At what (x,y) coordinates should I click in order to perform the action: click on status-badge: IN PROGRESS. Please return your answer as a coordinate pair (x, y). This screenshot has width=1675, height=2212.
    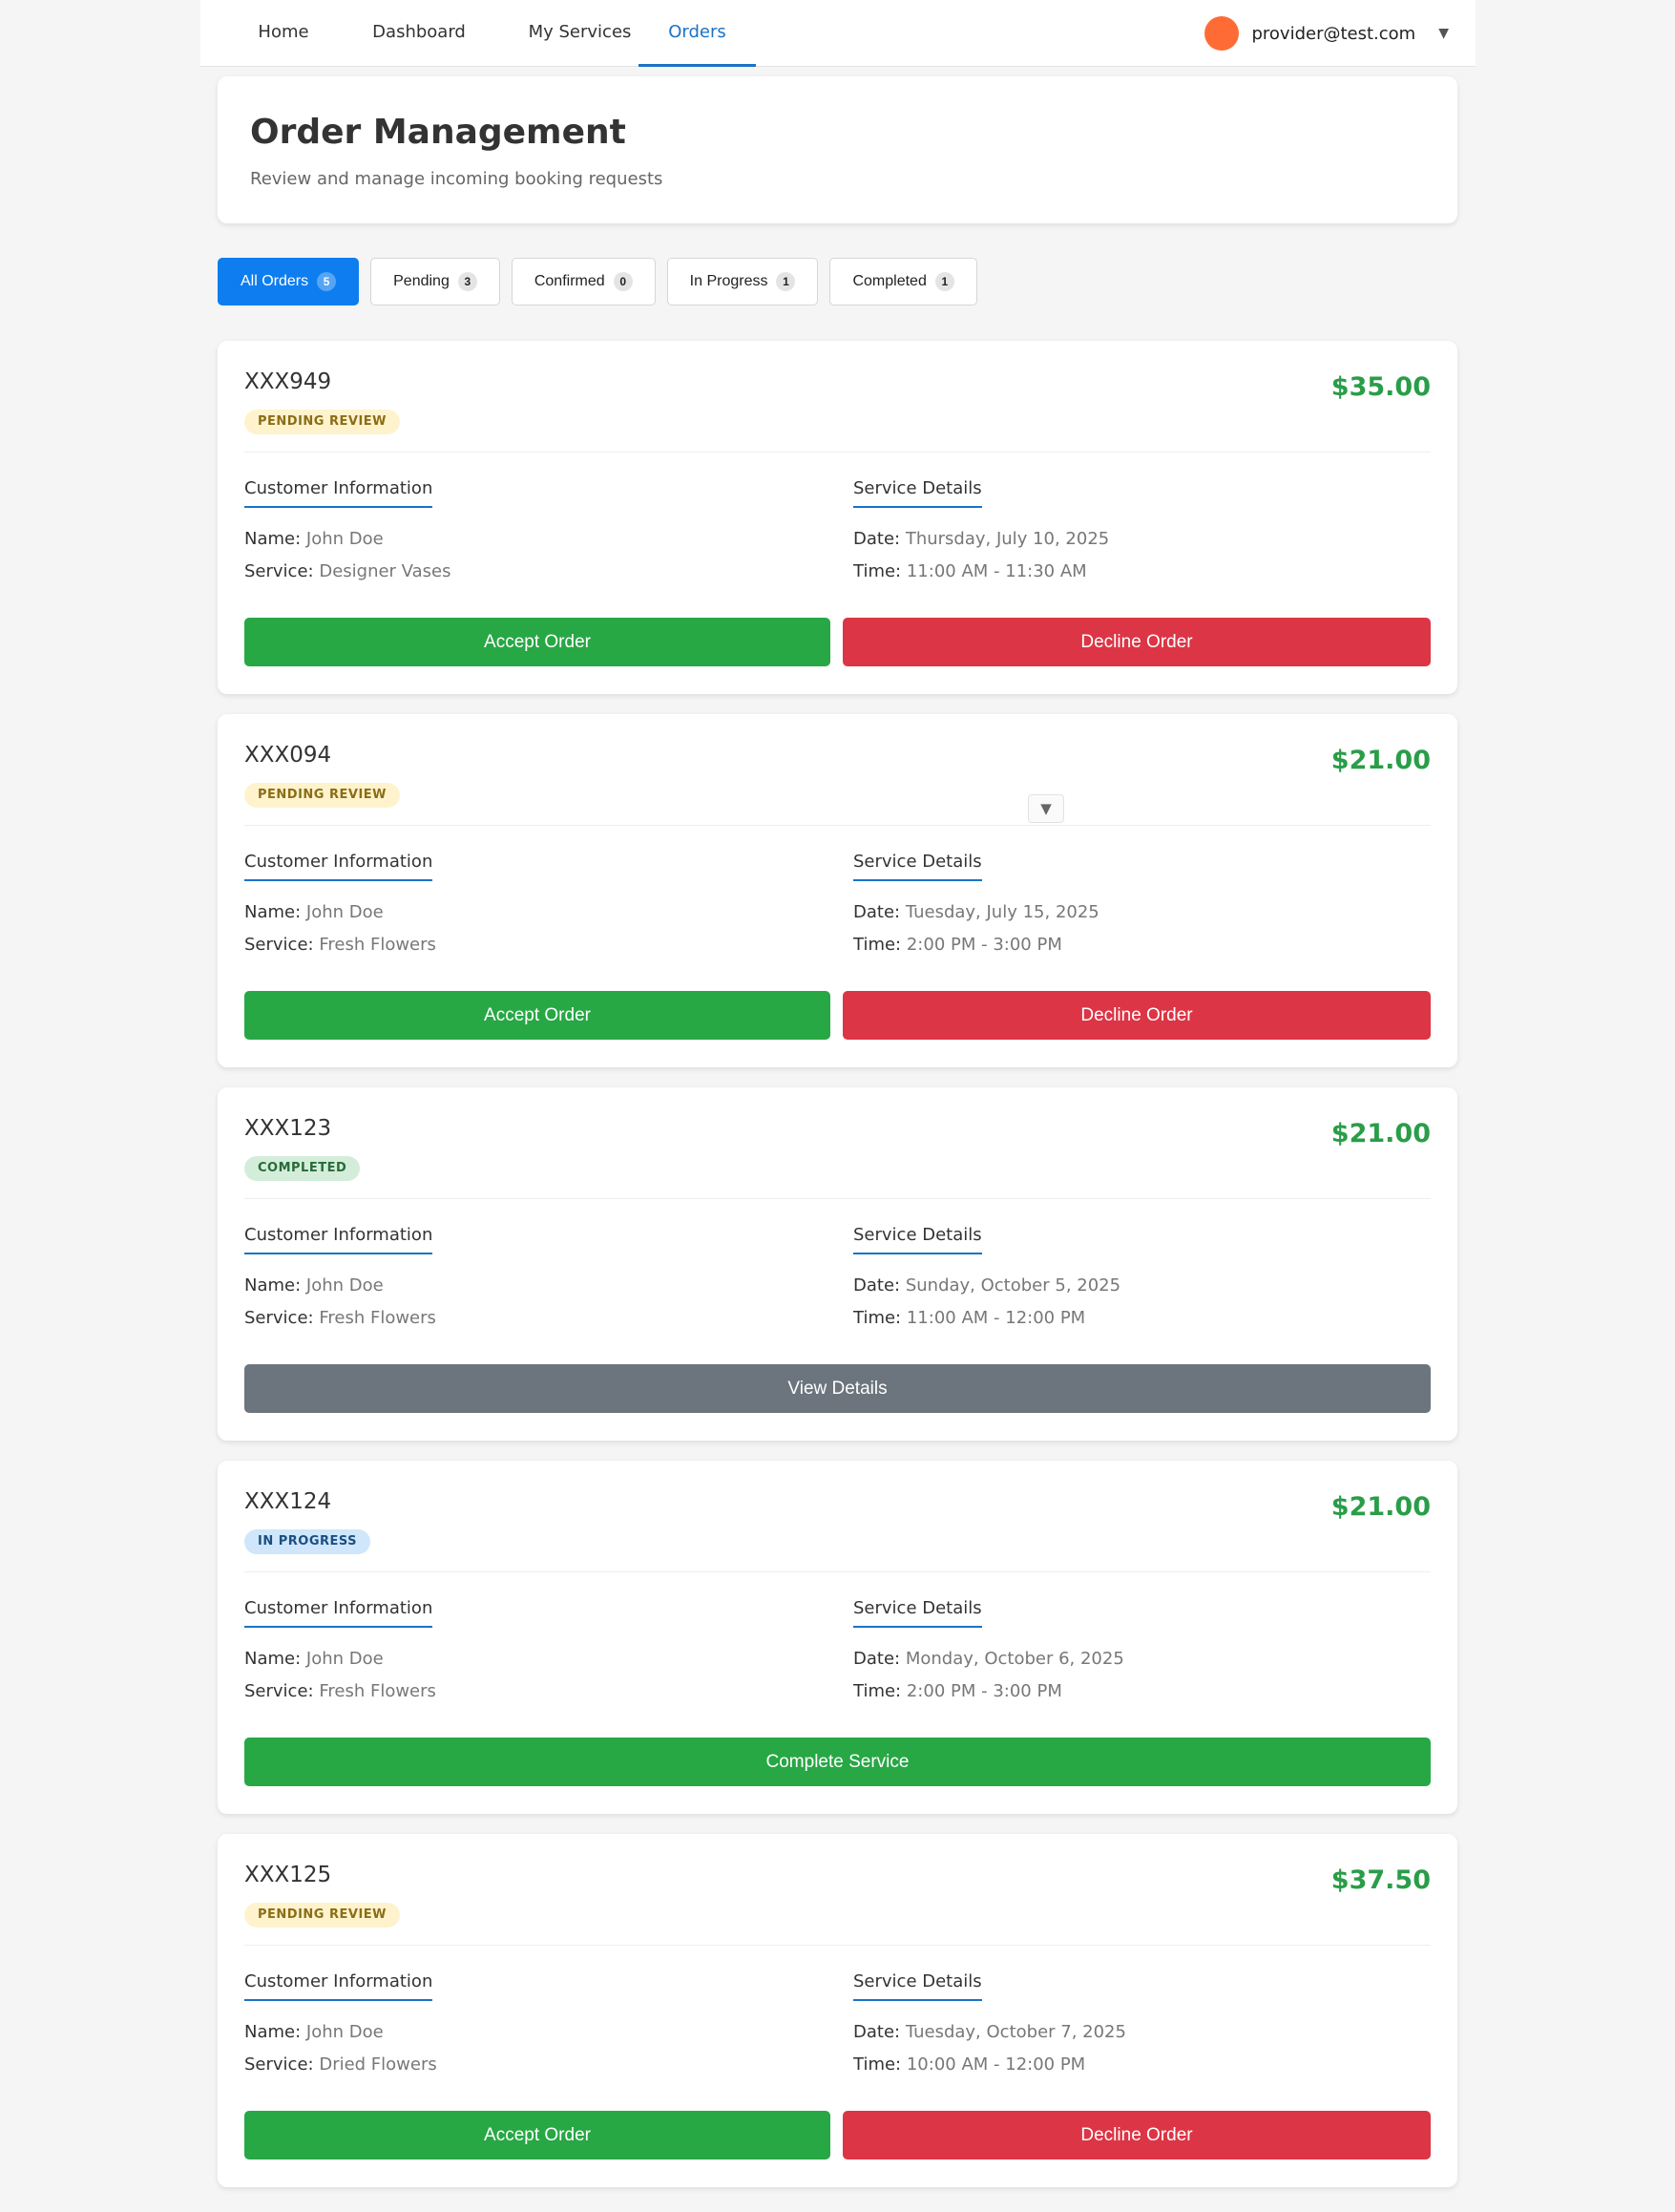
    Looking at the image, I should click on (307, 1542).